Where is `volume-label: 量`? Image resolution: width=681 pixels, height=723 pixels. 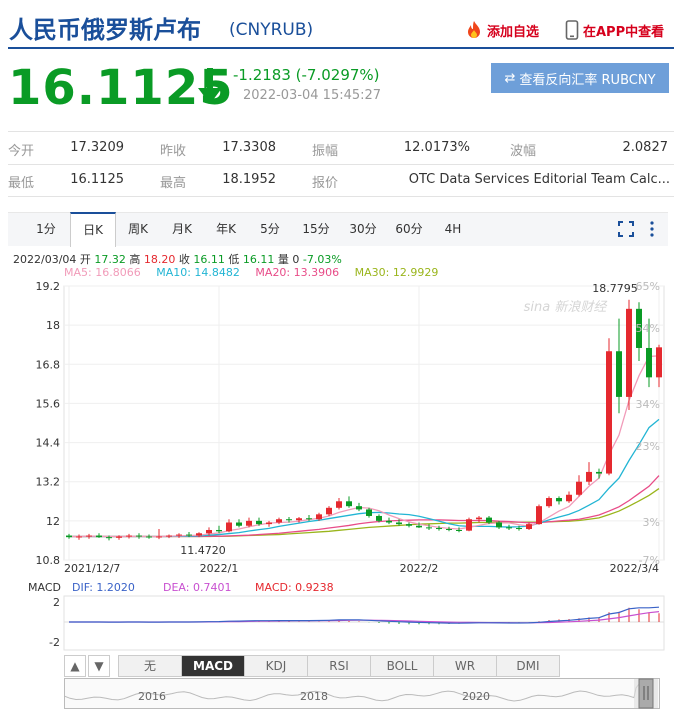
volume-label: 量 is located at coordinates (283, 259).